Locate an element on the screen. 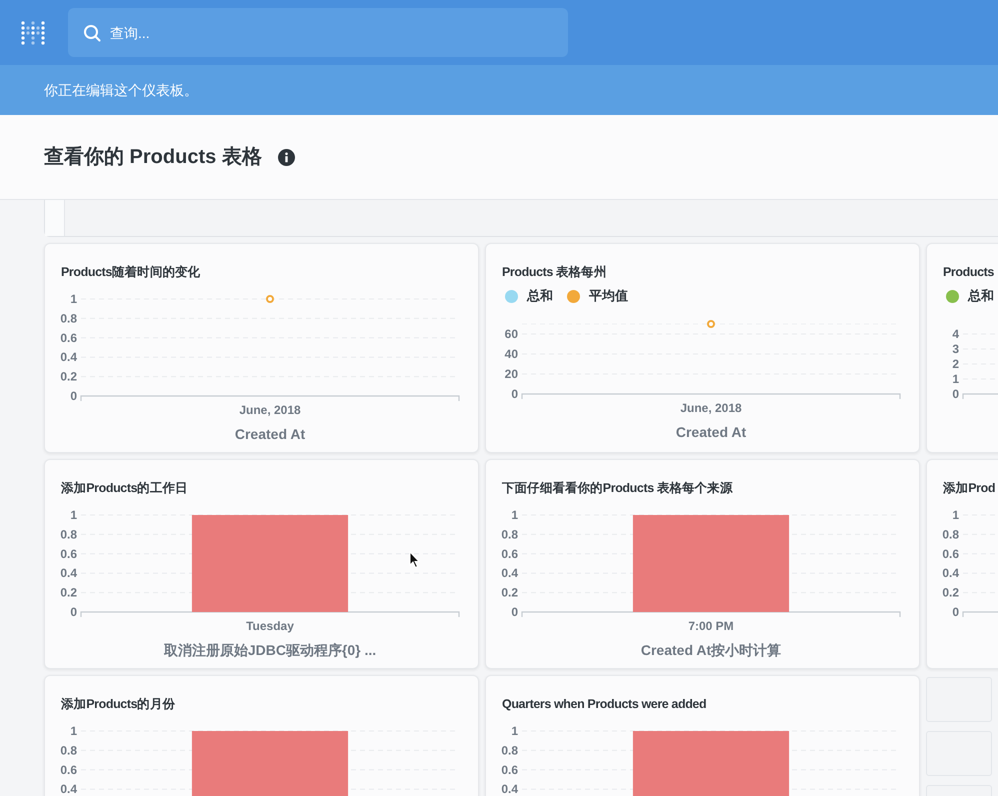 Image resolution: width=998 pixels, height=796 pixels. axis-tick-label: 20 is located at coordinates (511, 374).